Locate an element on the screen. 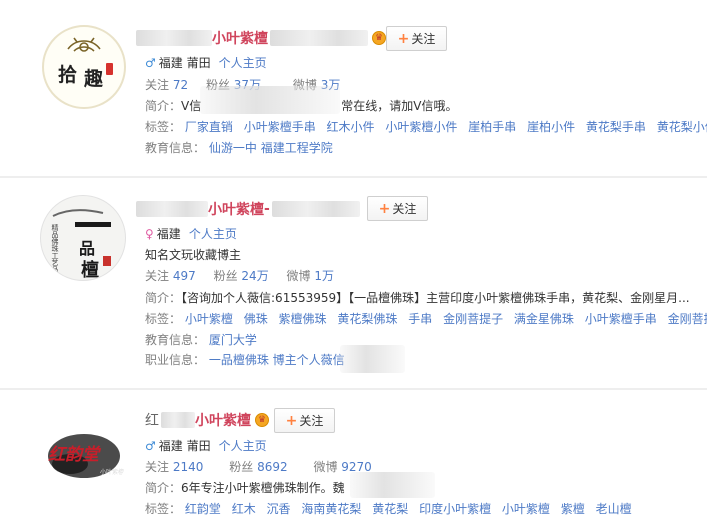 The width and height of the screenshot is (707, 532). location-line: ♀ 福建 个人主页 is located at coordinates (191, 234).